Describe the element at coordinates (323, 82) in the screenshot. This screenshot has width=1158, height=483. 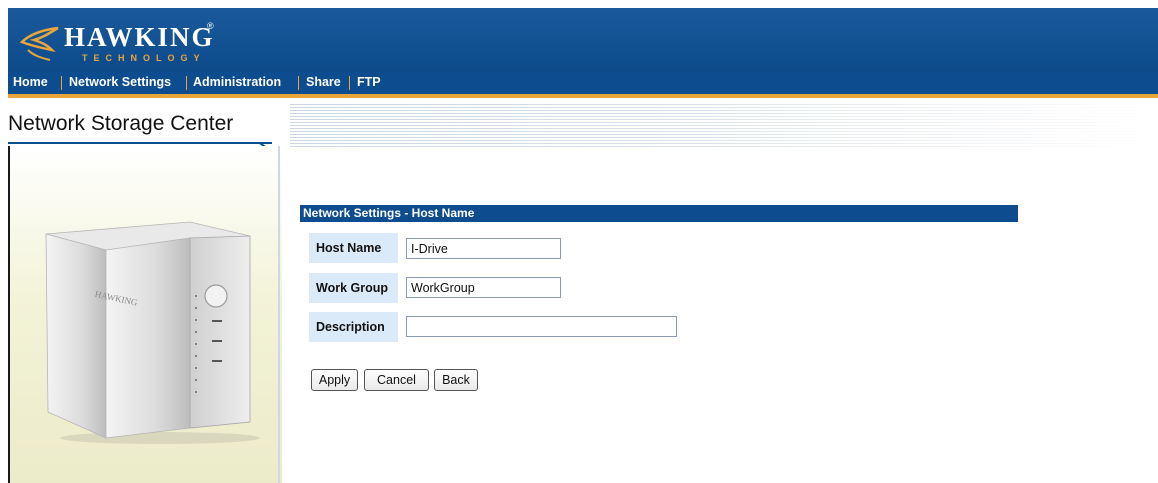
I see `nav-item-share: Share` at that location.